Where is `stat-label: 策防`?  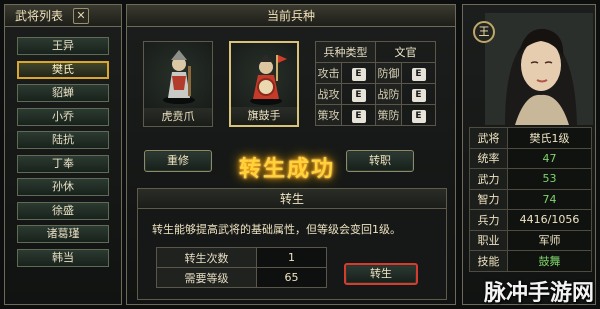 stat-label: 策防 is located at coordinates (388, 115).